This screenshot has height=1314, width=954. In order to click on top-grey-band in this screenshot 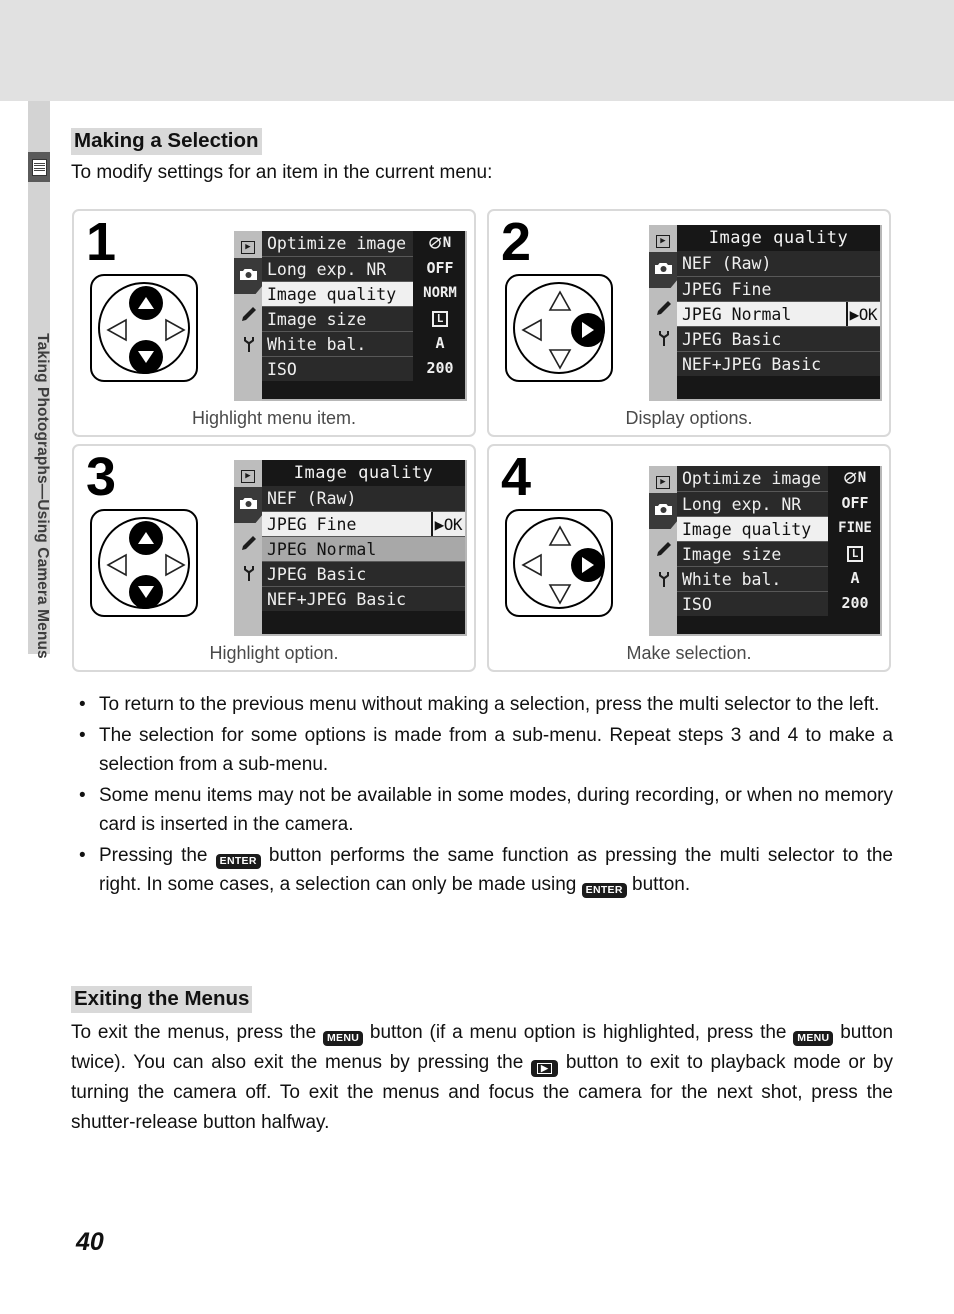, I will do `click(477, 50)`.